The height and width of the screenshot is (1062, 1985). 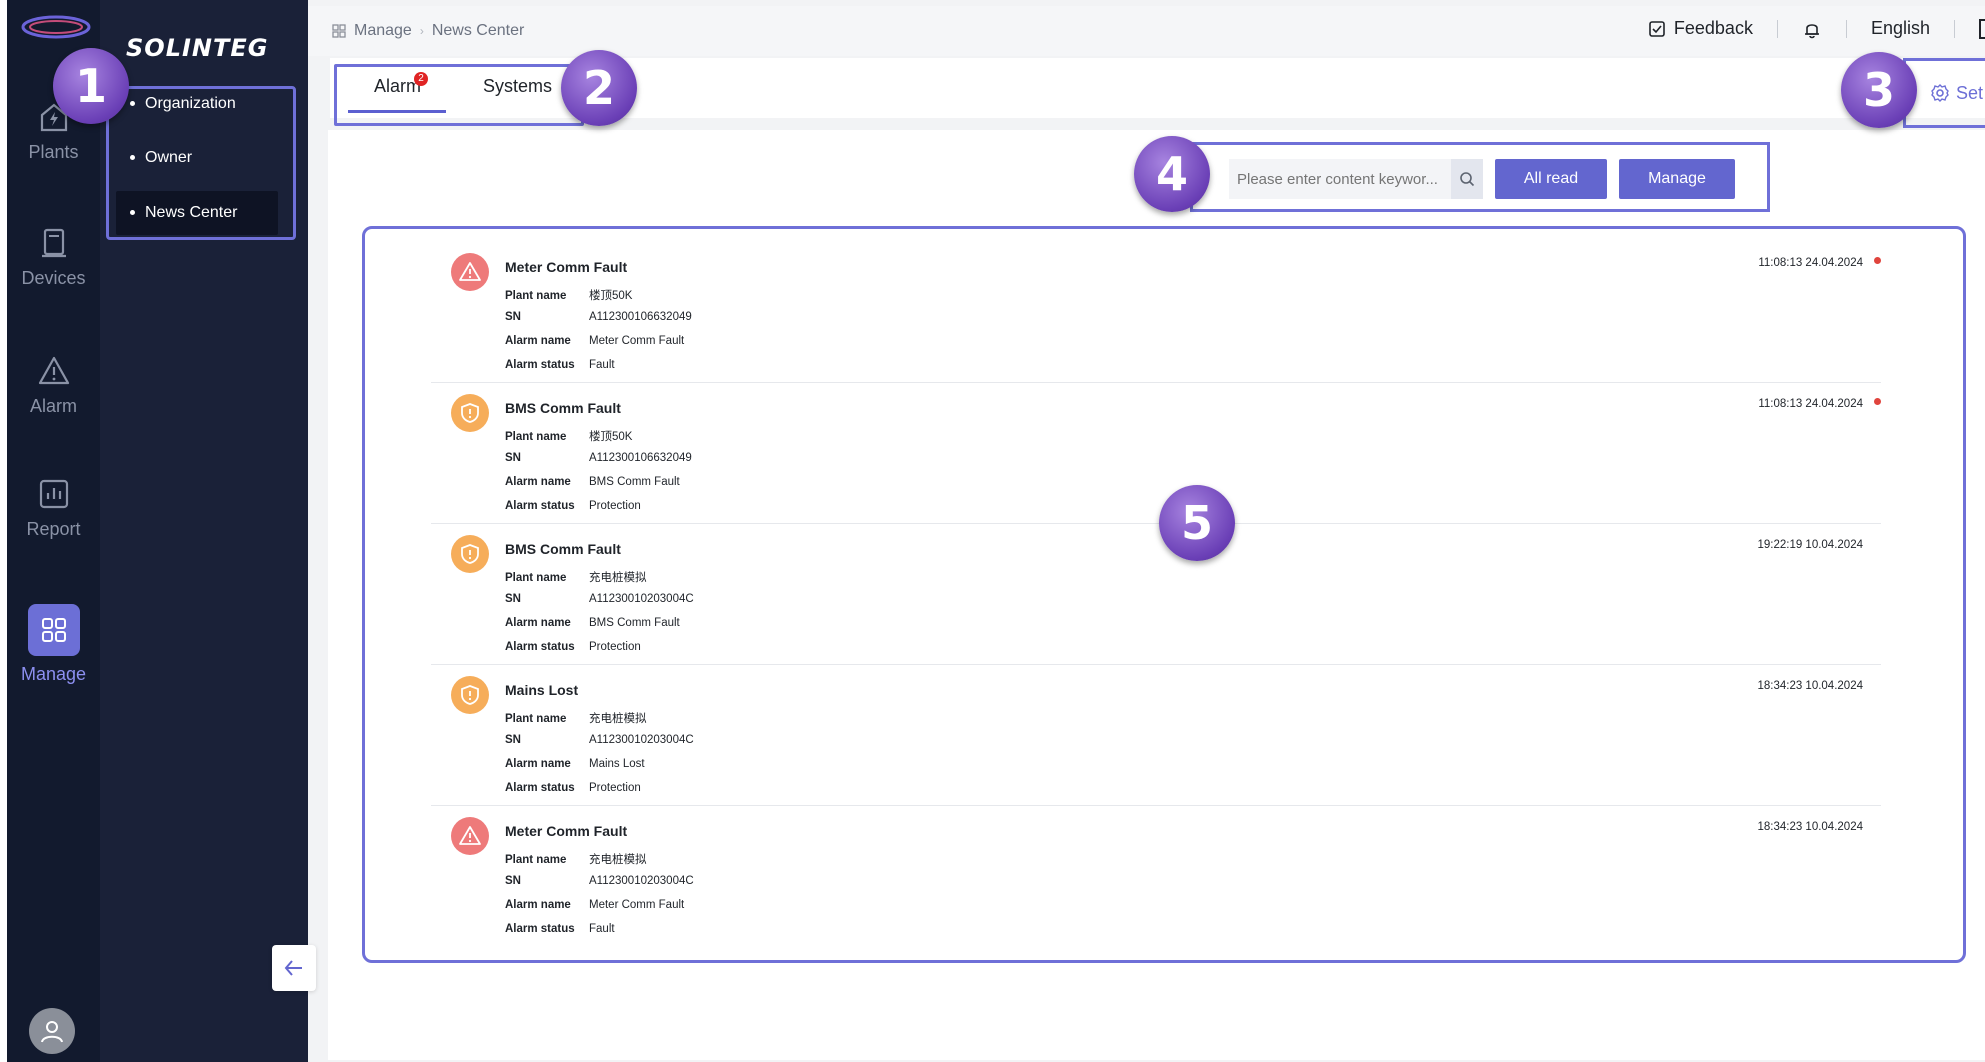 What do you see at coordinates (478, 30) in the screenshot?
I see `breadcrumb-current: News Center` at bounding box center [478, 30].